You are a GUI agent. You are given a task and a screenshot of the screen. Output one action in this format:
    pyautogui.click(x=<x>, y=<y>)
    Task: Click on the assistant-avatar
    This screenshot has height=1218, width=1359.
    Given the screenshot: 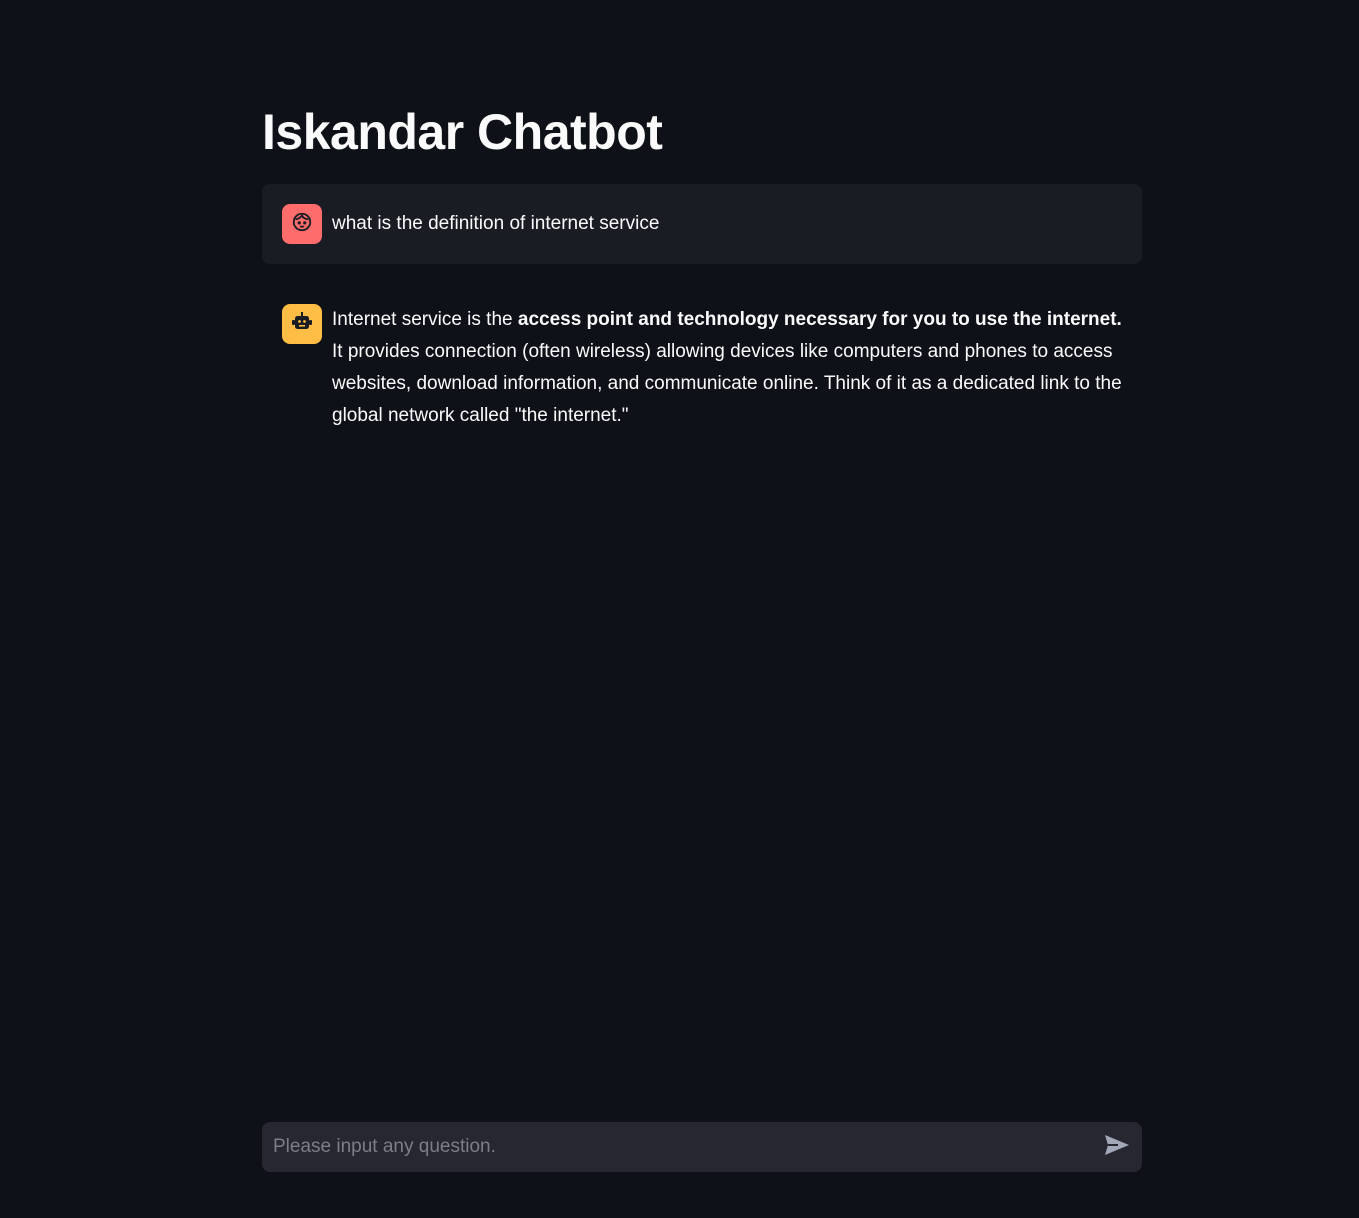 What is the action you would take?
    pyautogui.click(x=302, y=324)
    